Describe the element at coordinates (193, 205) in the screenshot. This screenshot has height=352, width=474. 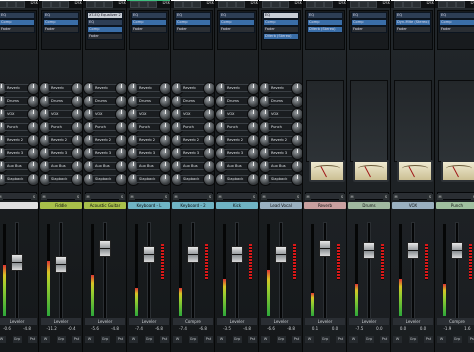
I see `channel-name: Keyboard - 2` at that location.